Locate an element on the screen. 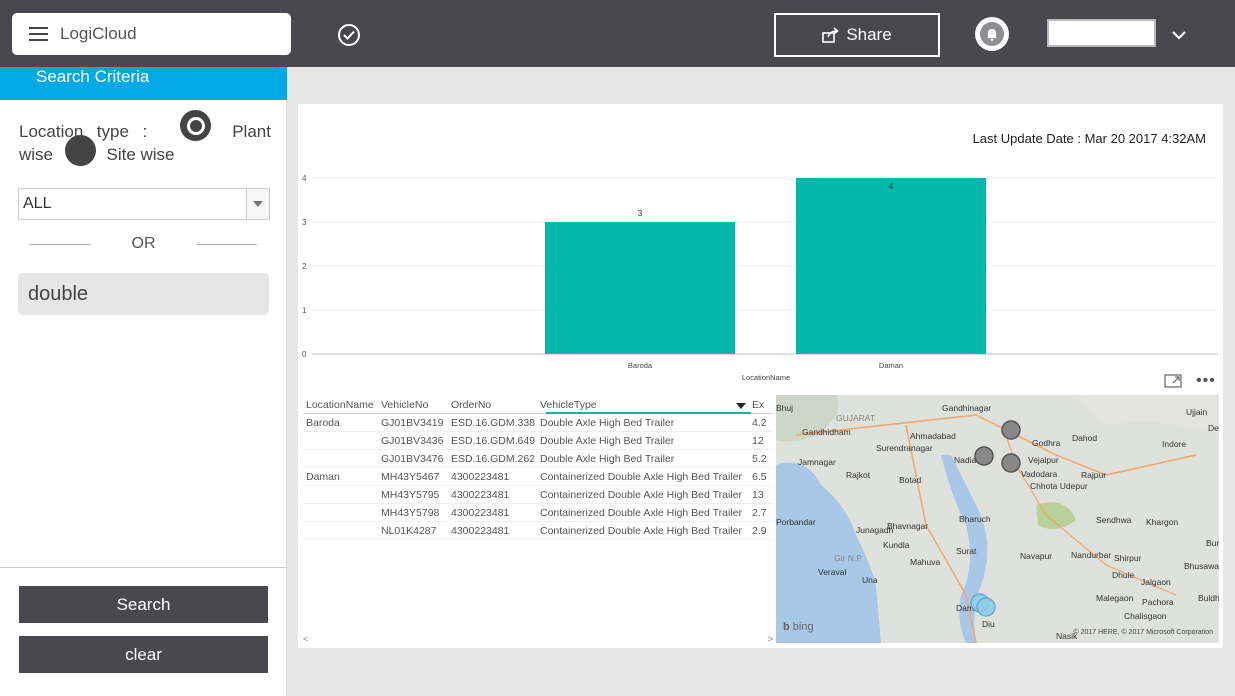  type-label: type is located at coordinates (112, 131).